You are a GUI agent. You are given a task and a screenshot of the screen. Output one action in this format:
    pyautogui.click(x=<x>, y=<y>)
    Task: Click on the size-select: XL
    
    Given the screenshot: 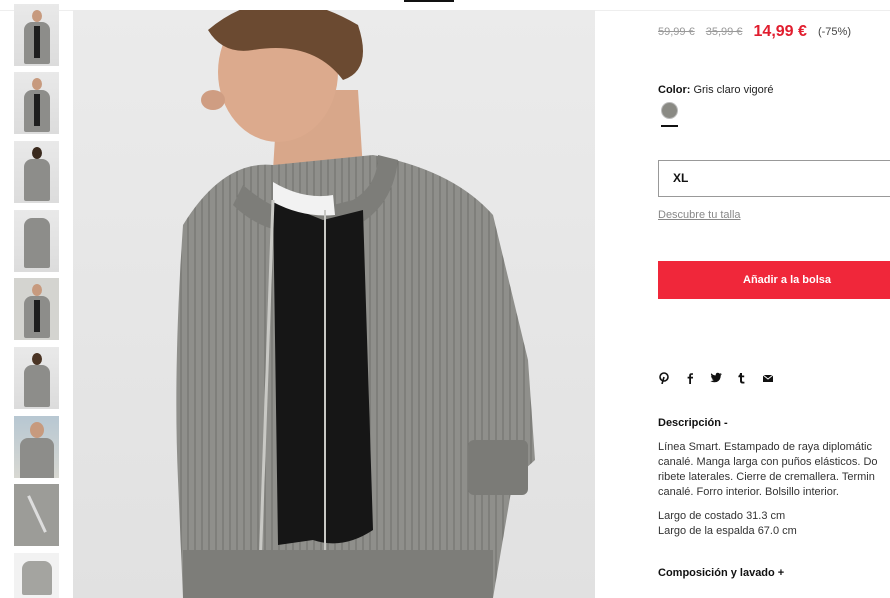 What is the action you would take?
    pyautogui.click(x=774, y=178)
    